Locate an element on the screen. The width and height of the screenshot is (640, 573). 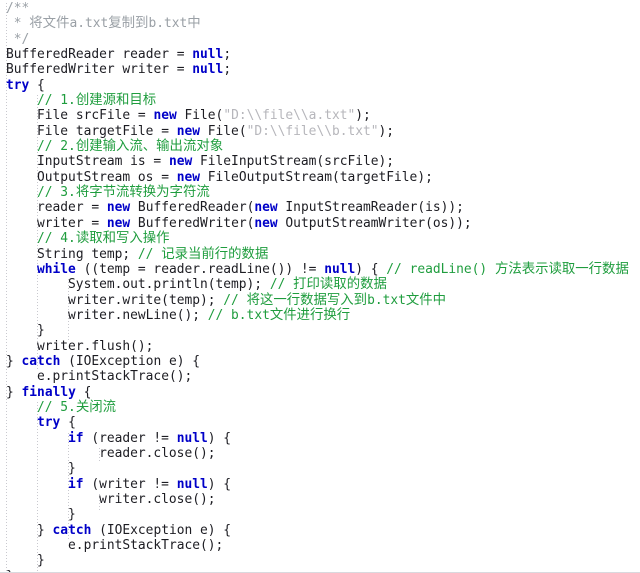
code-token-cmt: // 5. is located at coordinates (56, 407).